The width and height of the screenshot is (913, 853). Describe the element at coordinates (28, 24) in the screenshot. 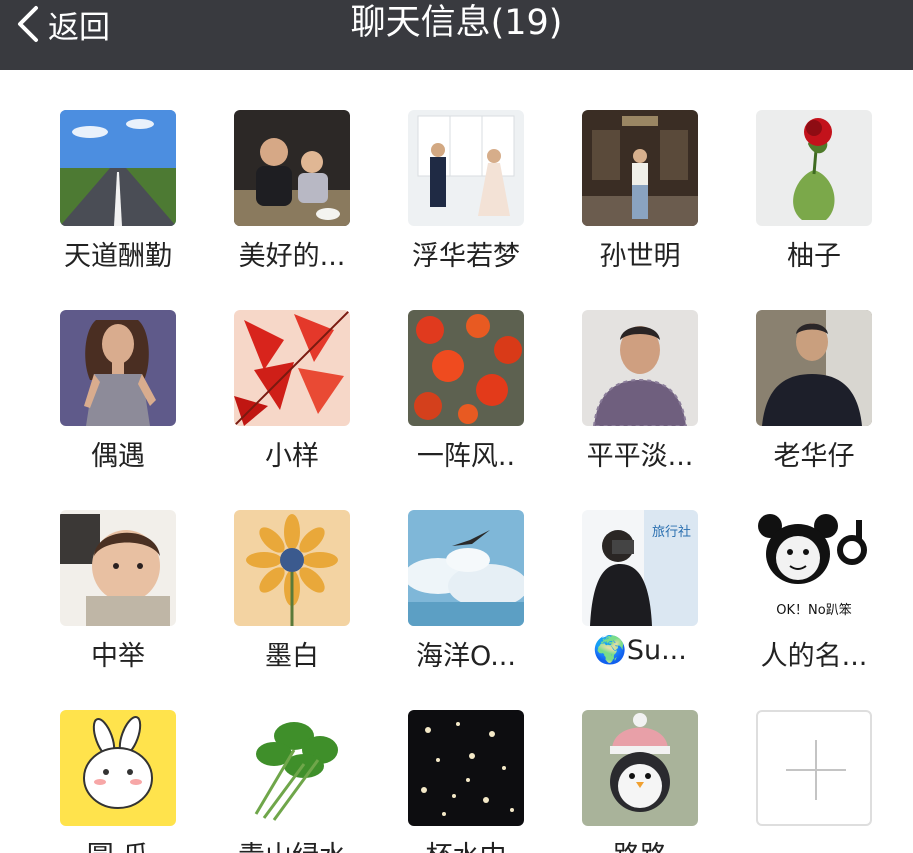

I see `chevron-left-icon` at that location.